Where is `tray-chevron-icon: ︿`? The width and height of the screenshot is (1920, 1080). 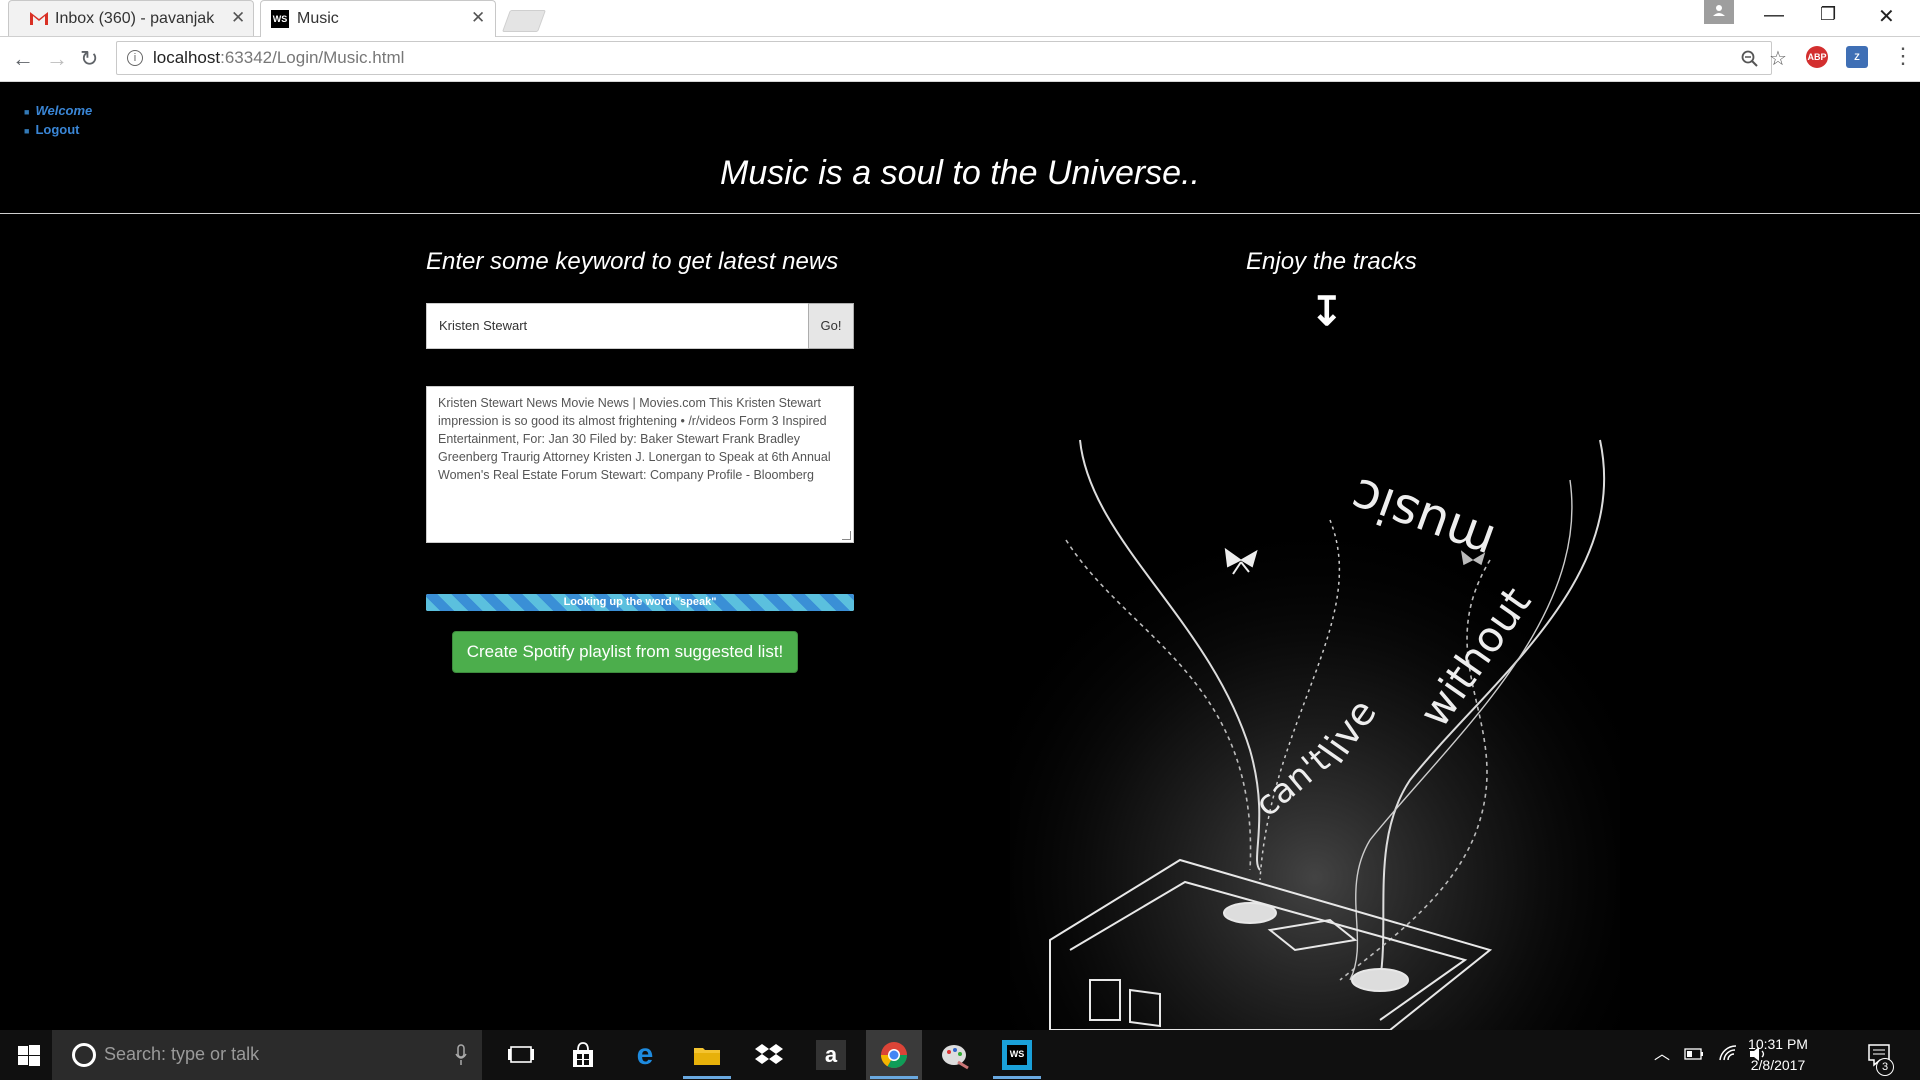 tray-chevron-icon: ︿ is located at coordinates (1662, 1052).